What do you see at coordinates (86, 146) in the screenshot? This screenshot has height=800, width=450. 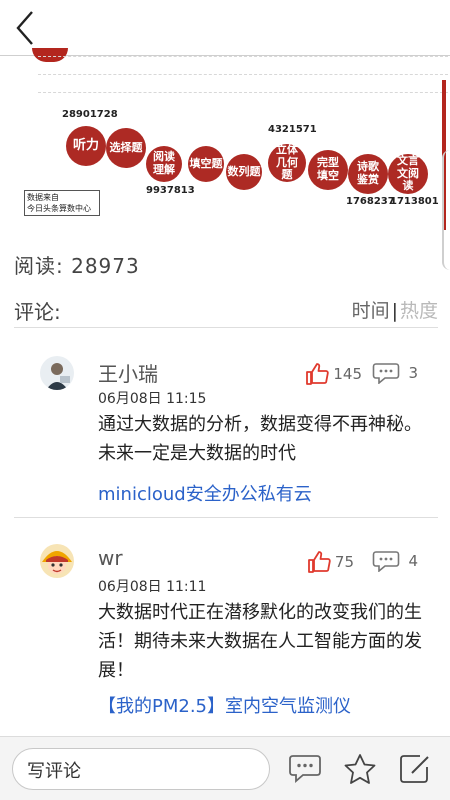 I see `bubble-listening: 听力` at bounding box center [86, 146].